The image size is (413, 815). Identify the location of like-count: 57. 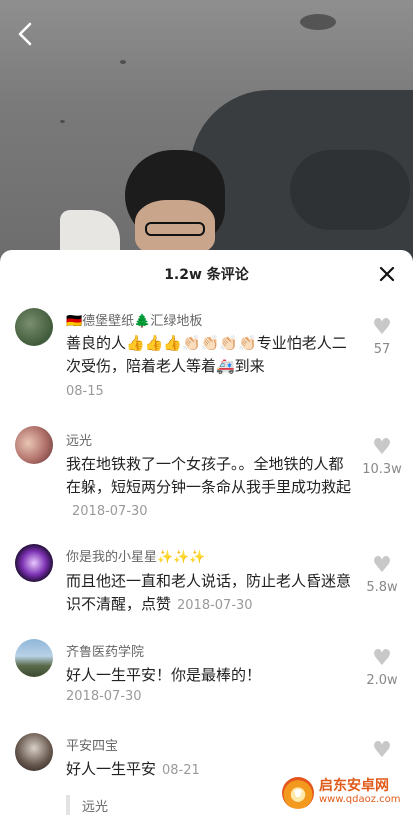
(382, 349).